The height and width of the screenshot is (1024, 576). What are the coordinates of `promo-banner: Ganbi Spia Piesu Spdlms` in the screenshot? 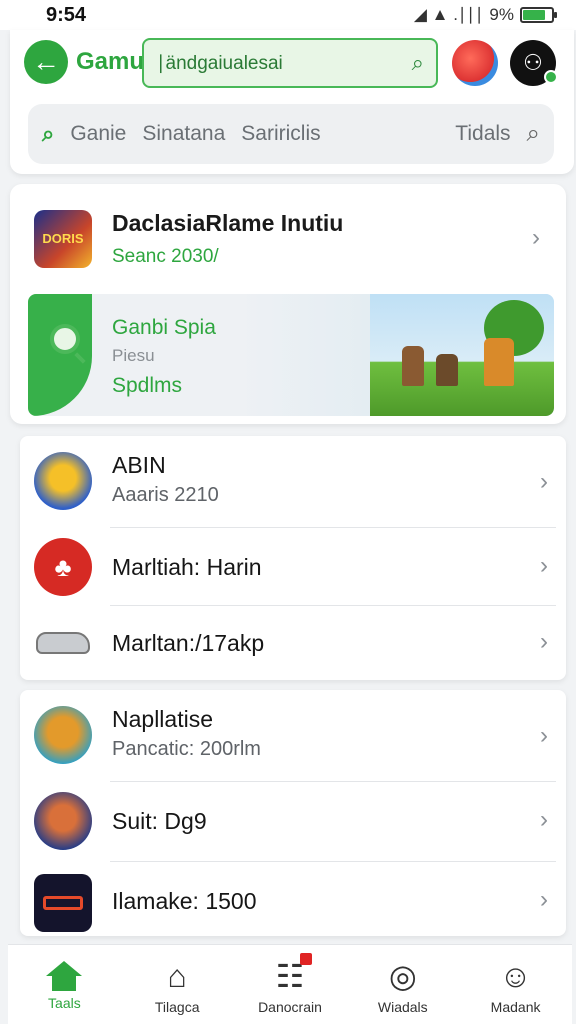 It's located at (291, 355).